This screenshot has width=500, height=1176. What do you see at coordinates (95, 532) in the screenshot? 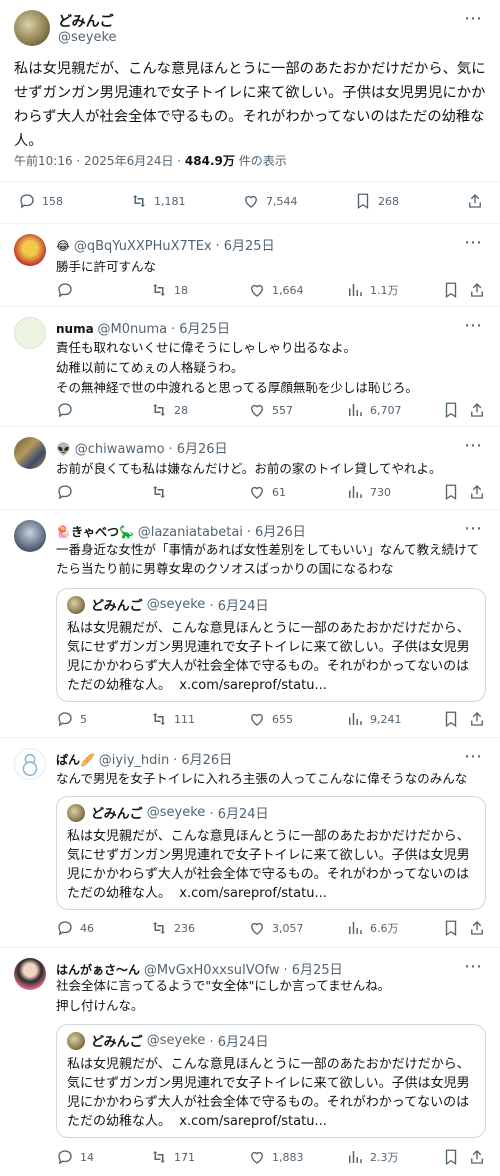
I see `author-name: 🪼きゃべつ🦕` at bounding box center [95, 532].